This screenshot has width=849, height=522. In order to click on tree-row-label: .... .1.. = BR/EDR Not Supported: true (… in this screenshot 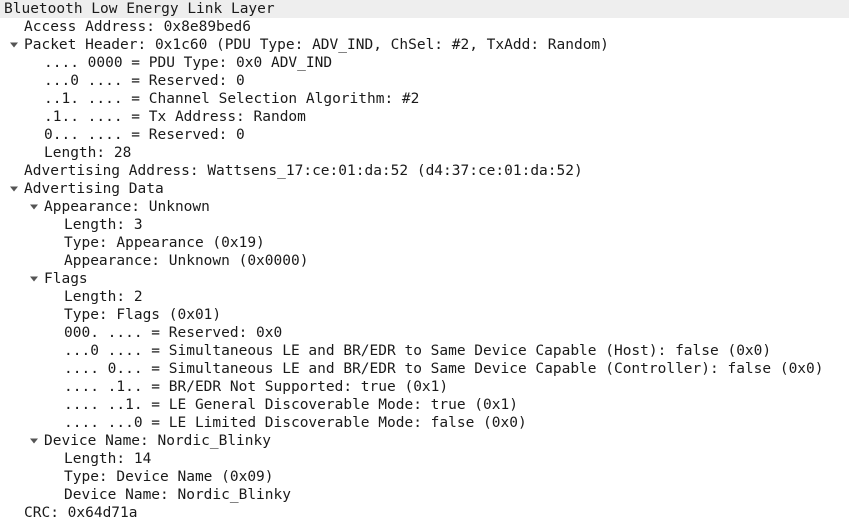, I will do `click(256, 387)`.